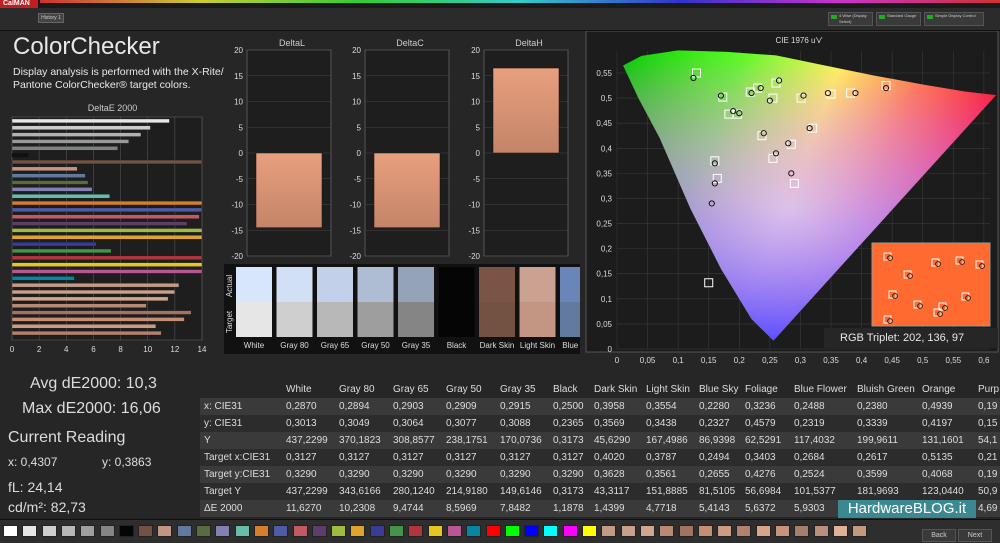 Image resolution: width=1000 pixels, height=543 pixels. Describe the element at coordinates (809, 457) in the screenshot. I see `table-cell: 0,2684` at that location.